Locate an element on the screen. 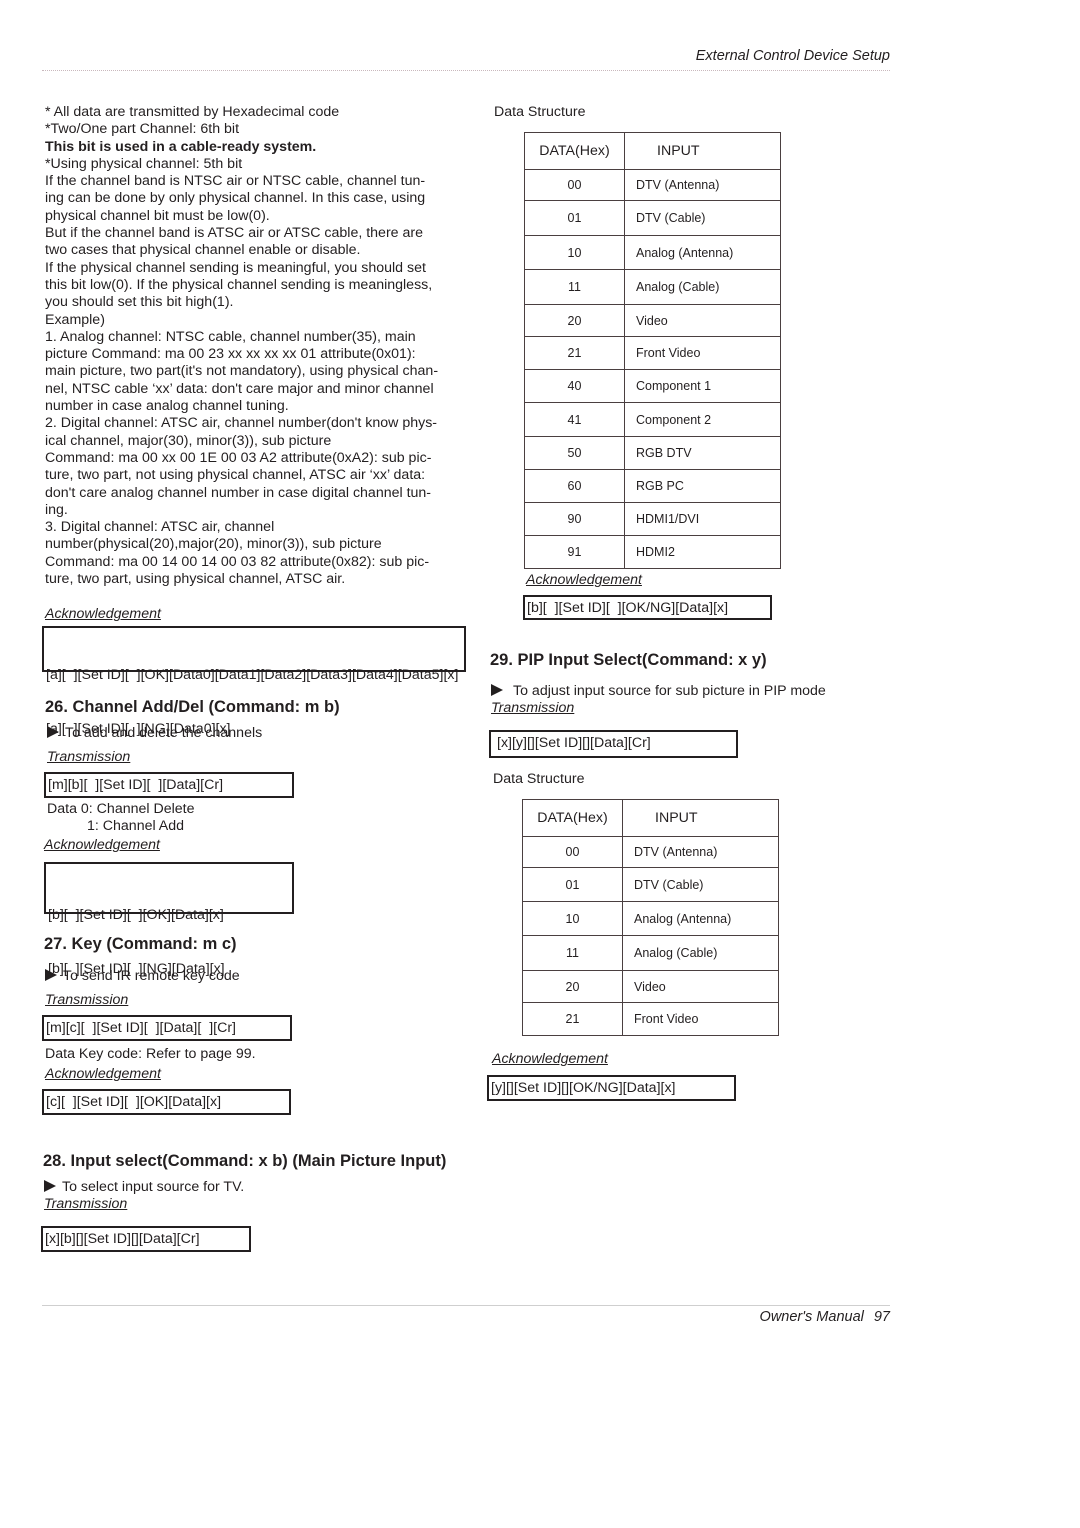  page-header-title: External Control Device Setup is located at coordinates (792, 56).